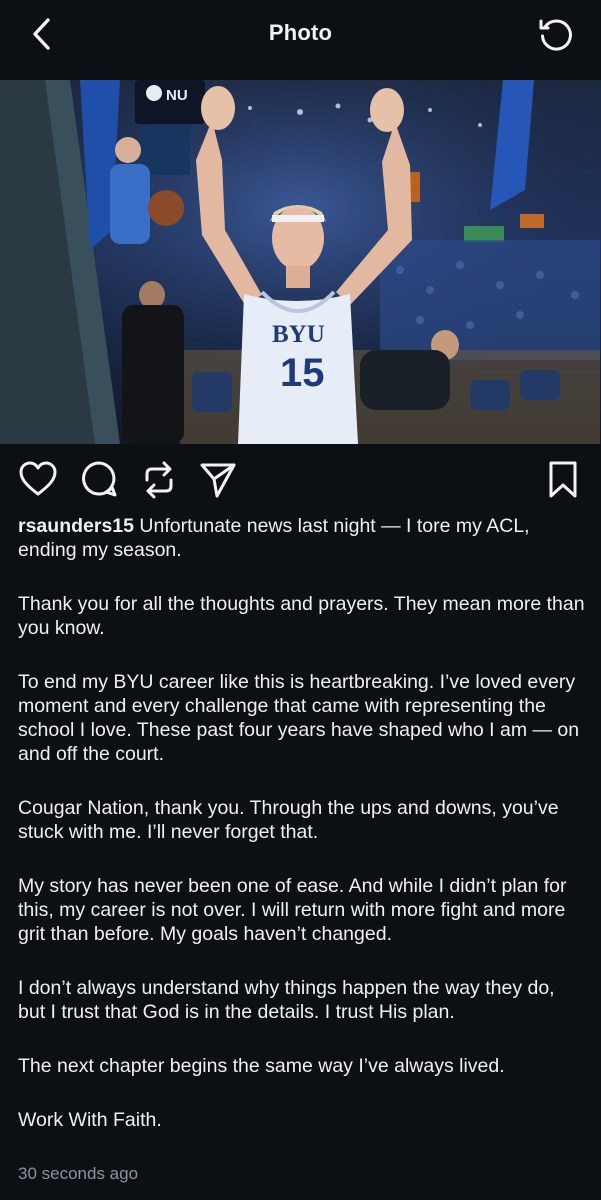 The width and height of the screenshot is (601, 1200). Describe the element at coordinates (298, 334) in the screenshot. I see `jersey-text: BYU` at that location.